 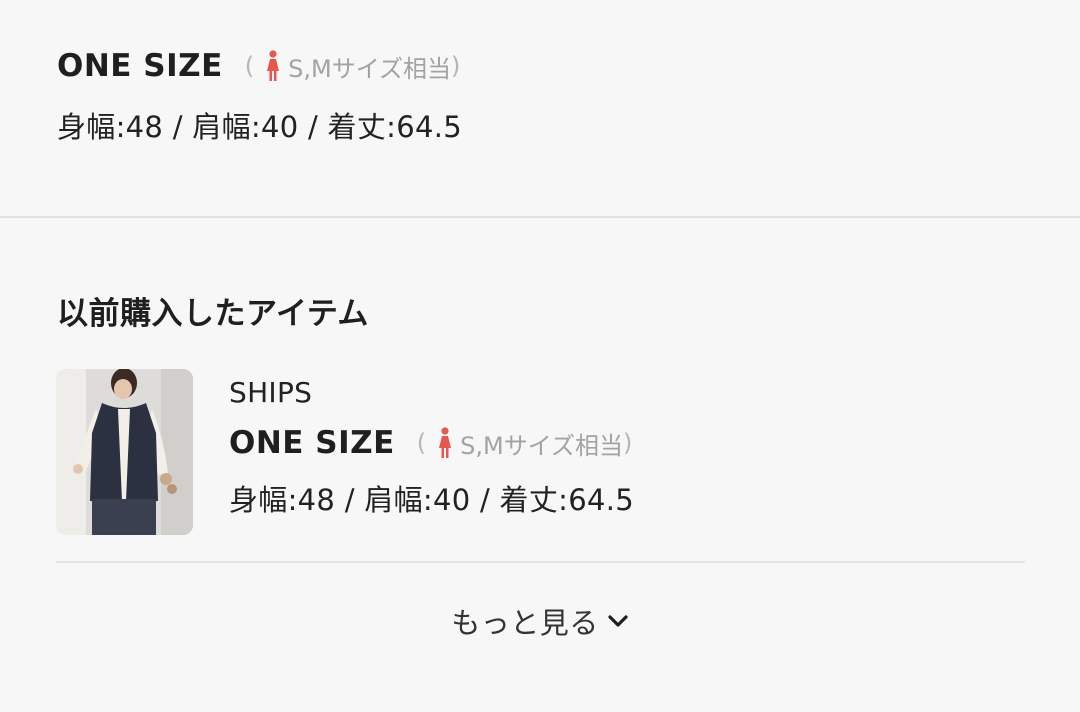 What do you see at coordinates (140, 66) in the screenshot?
I see `size-name: ONE SIZE` at bounding box center [140, 66].